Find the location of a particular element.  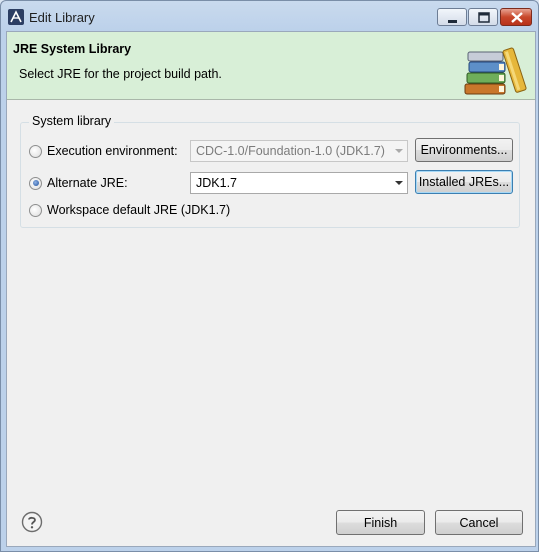

window-title: Edit Library is located at coordinates (62, 17).